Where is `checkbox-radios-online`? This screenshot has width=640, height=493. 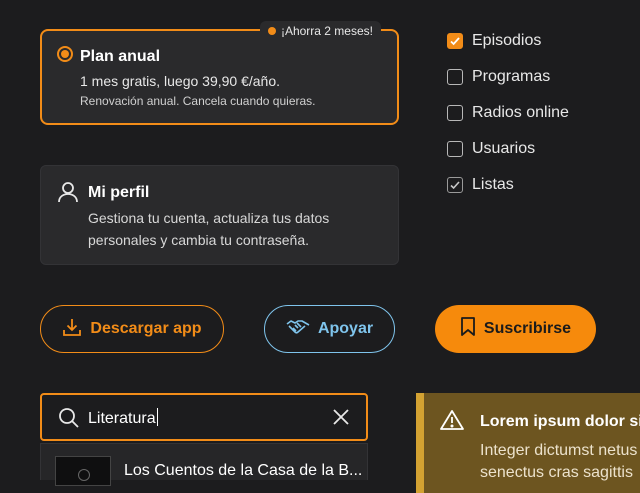
checkbox-radios-online is located at coordinates (455, 113).